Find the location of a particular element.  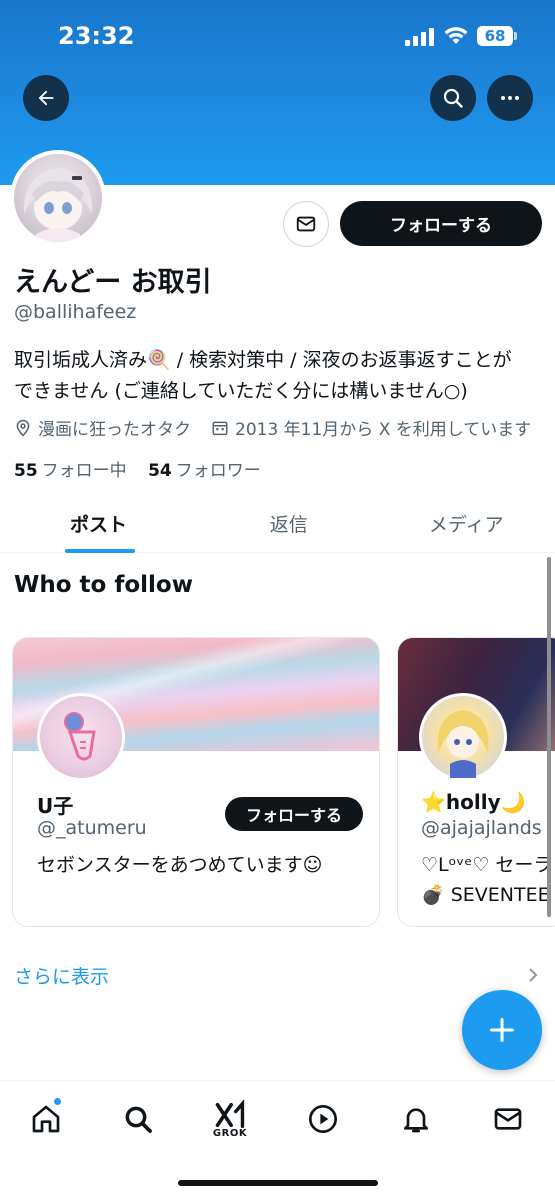

profile-tabs: ポスト 返信 メディア is located at coordinates (277, 524).